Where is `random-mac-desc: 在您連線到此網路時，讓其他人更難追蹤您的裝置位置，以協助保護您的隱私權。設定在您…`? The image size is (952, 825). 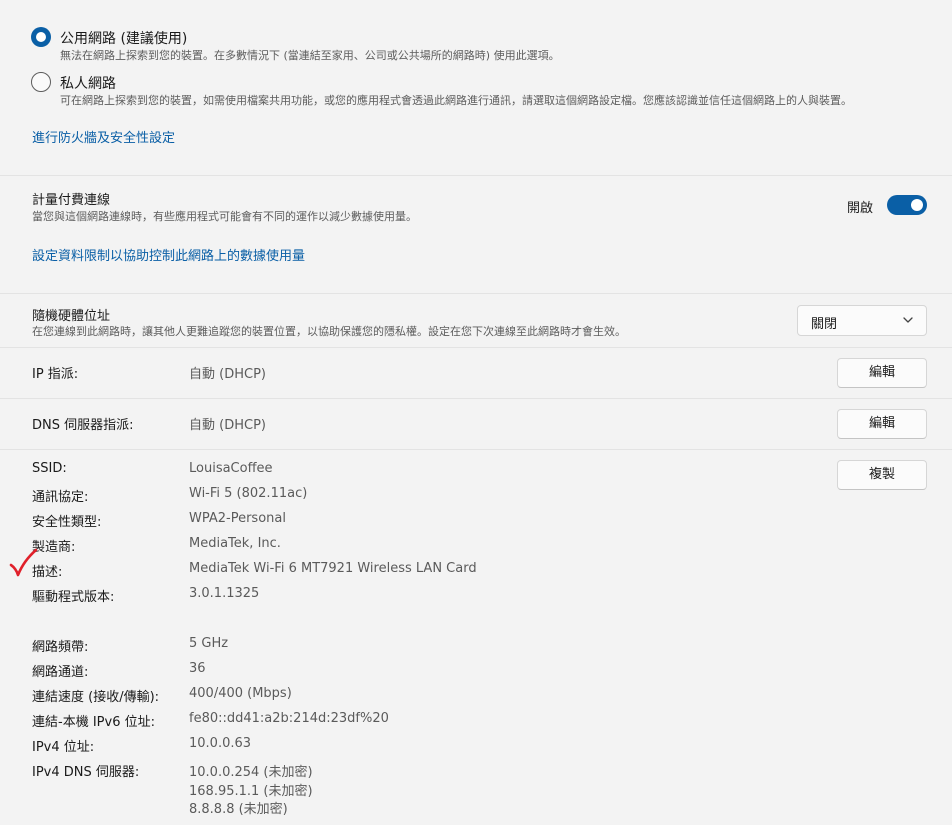
random-mac-desc: 在您連線到此網路時，讓其他人更難追蹤您的裝置位置，以協助保護您的隱私權。設定在您… is located at coordinates (329, 331).